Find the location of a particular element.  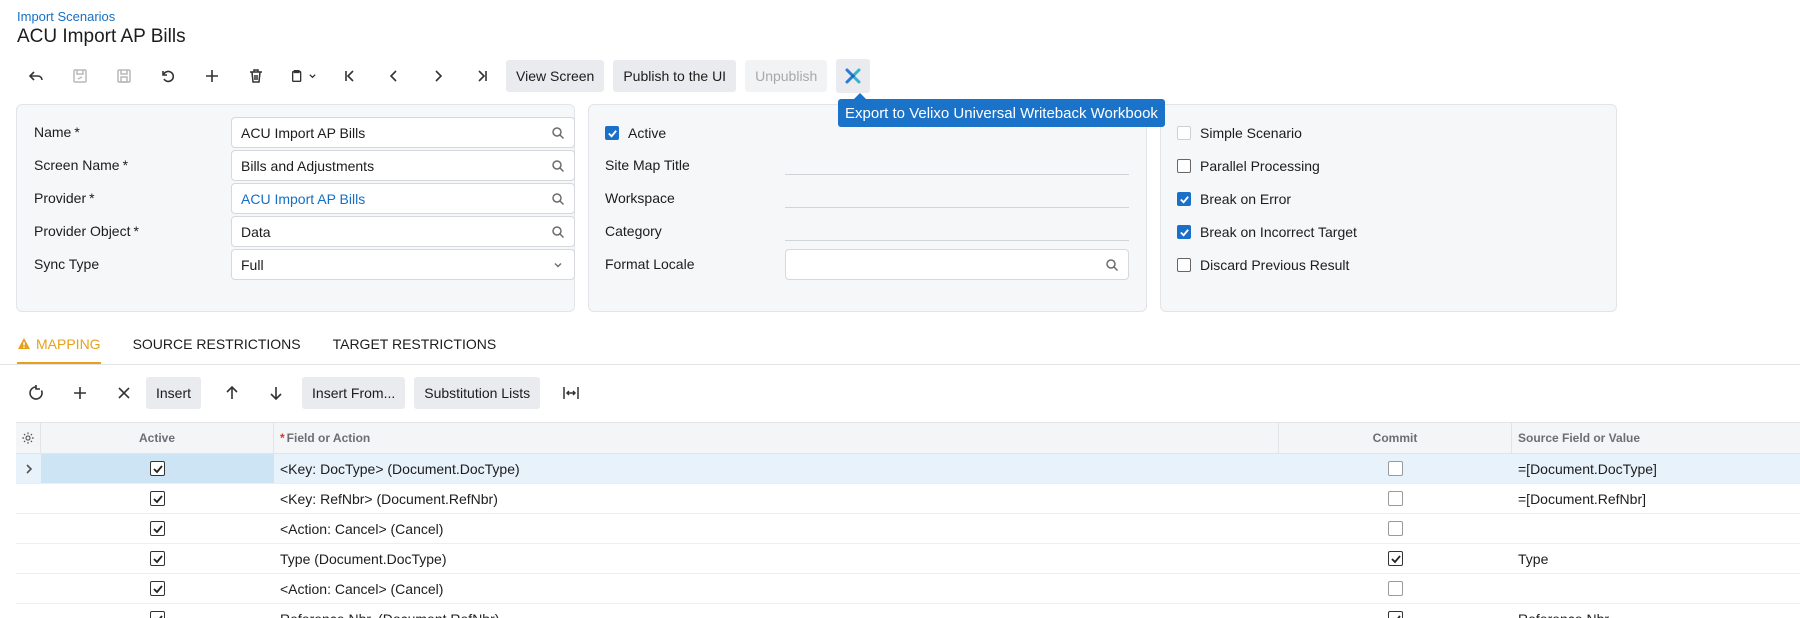

save-icon is located at coordinates (124, 76).